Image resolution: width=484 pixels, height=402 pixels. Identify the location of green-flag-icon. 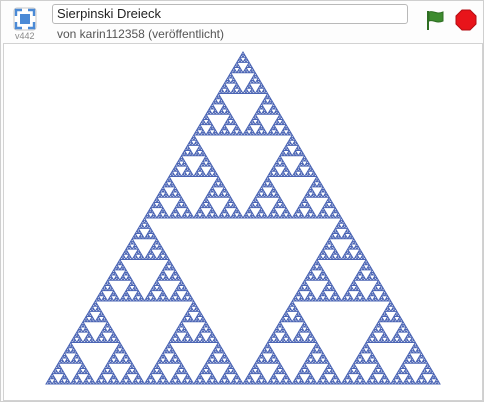
(435, 20).